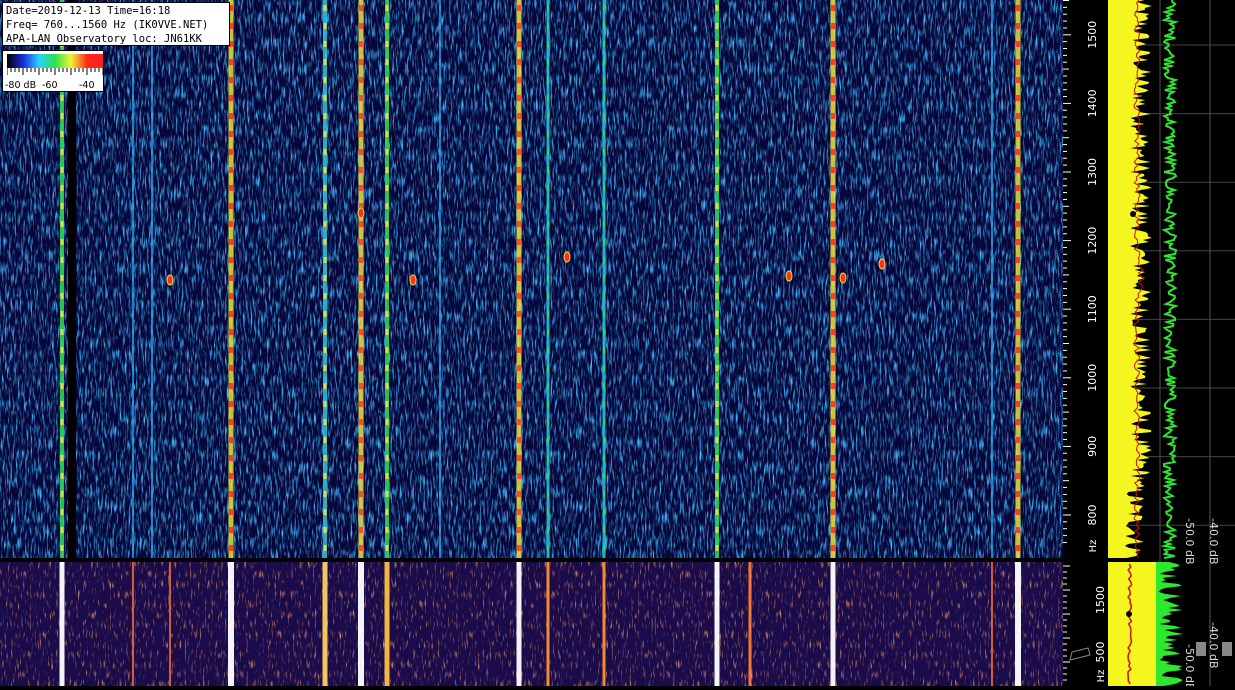  Describe the element at coordinates (1213, 645) in the screenshot. I see `spectrum-db-label: -40.0 dB` at that location.